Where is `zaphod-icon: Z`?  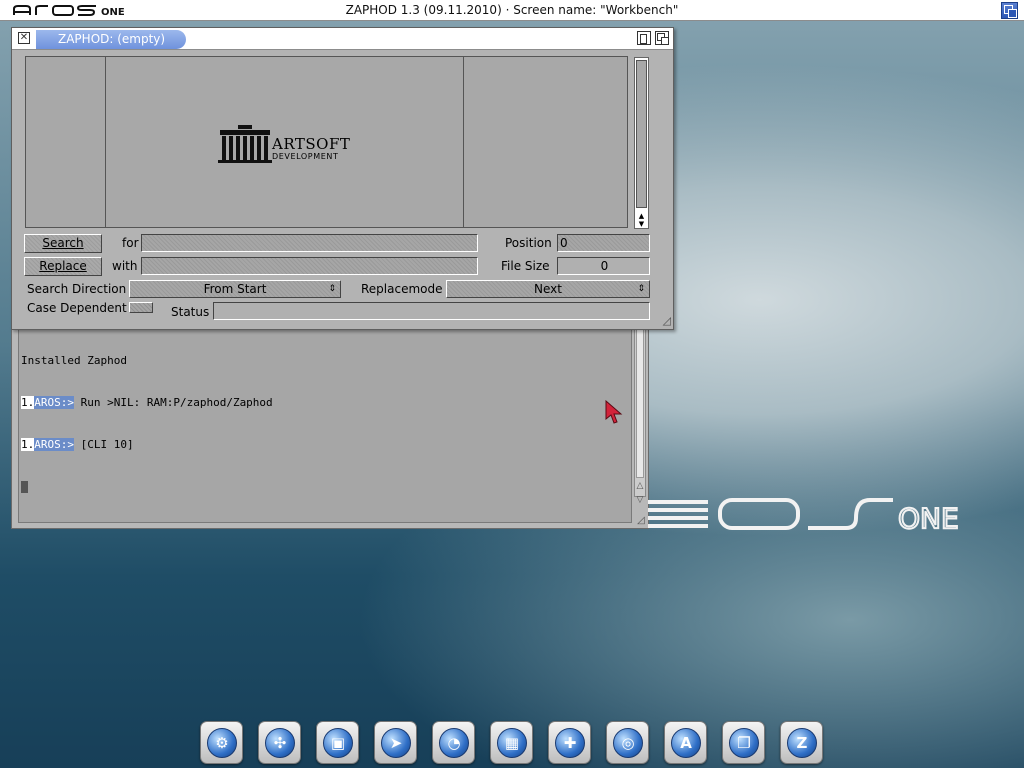 zaphod-icon: Z is located at coordinates (802, 743).